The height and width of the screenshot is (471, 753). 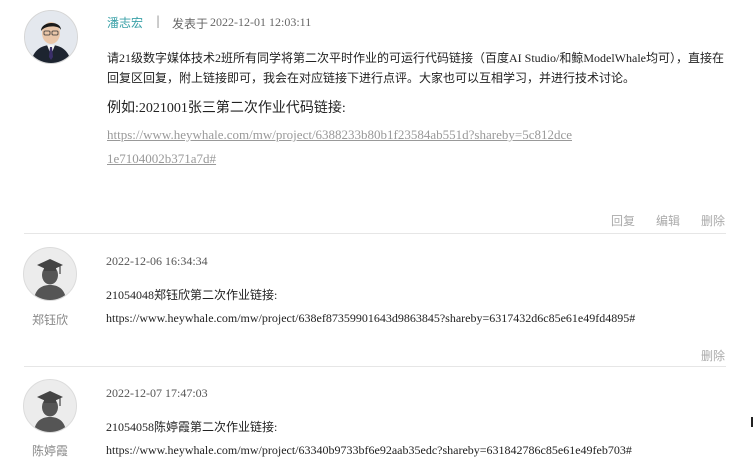 What do you see at coordinates (51, 37) in the screenshot?
I see `author-avatar` at bounding box center [51, 37].